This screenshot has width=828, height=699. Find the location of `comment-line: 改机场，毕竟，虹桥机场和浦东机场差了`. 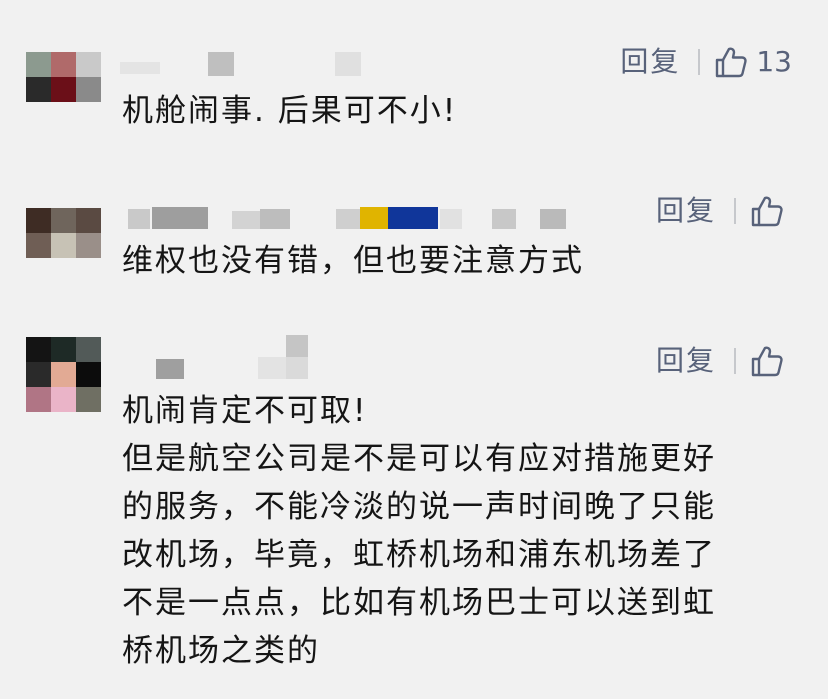

comment-line: 改机场，毕竟，虹桥机场和浦东机场差了 is located at coordinates (419, 555).